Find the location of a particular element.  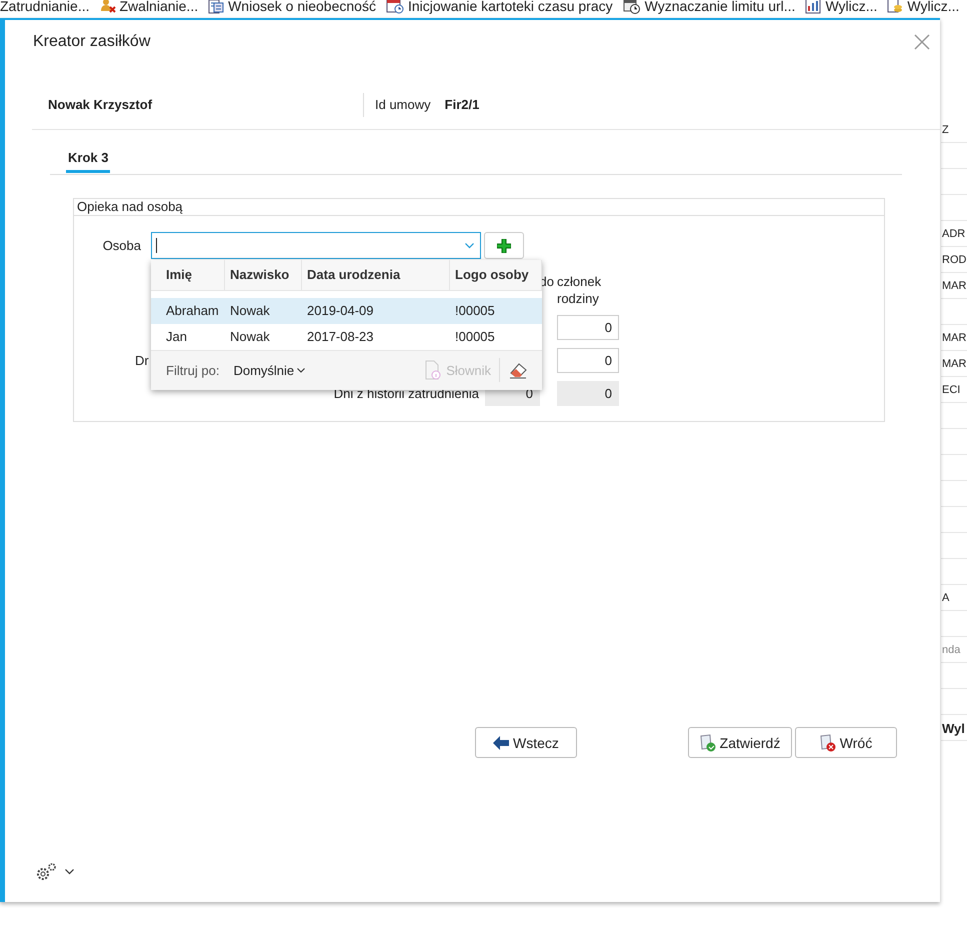

shortcut-link: Wniosek o nieobecność is located at coordinates (302, 7).